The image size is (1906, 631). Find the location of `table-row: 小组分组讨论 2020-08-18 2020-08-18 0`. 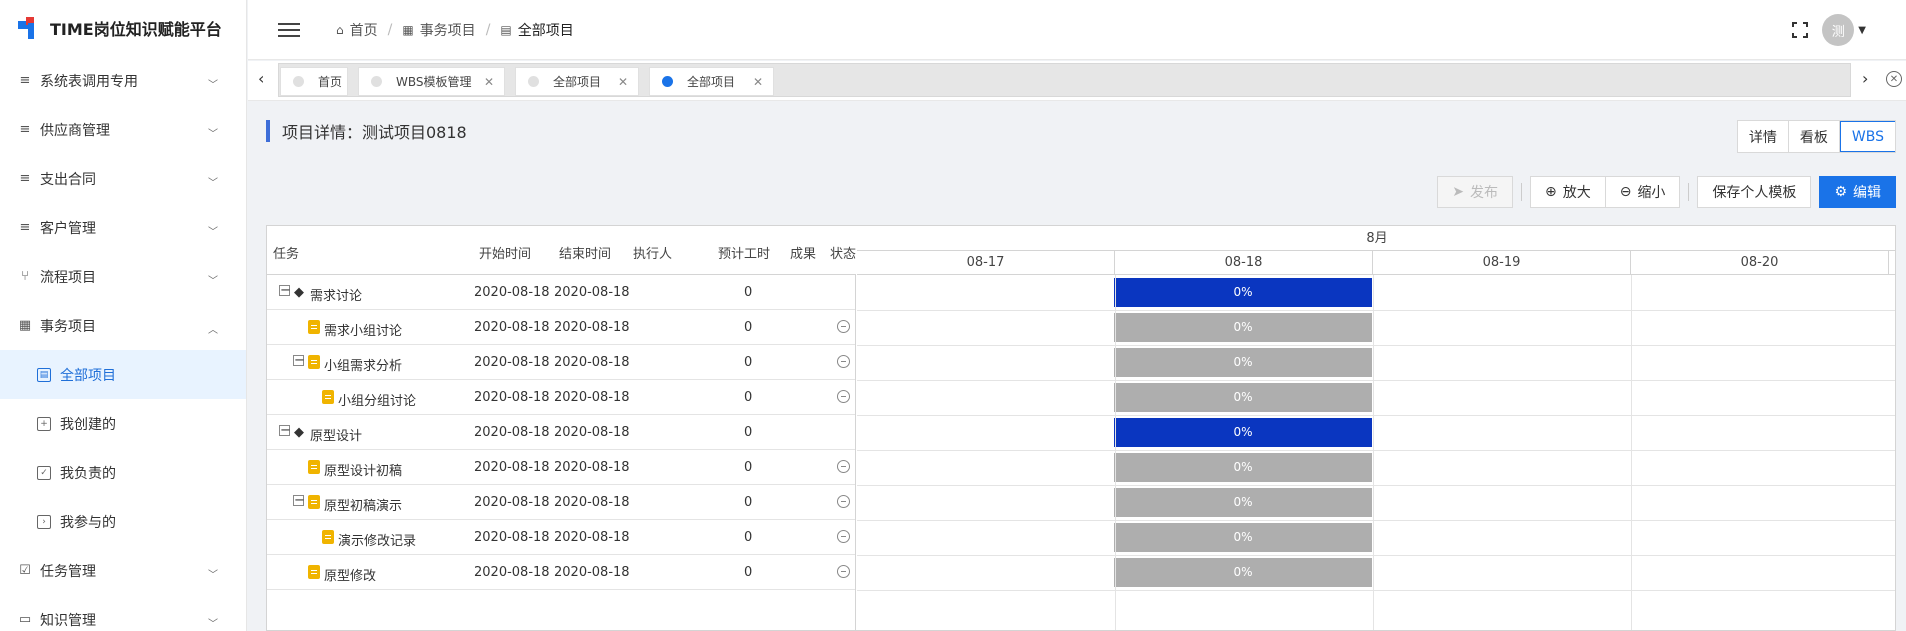

table-row: 小组分组讨论 2020-08-18 2020-08-18 0 is located at coordinates (561, 397).